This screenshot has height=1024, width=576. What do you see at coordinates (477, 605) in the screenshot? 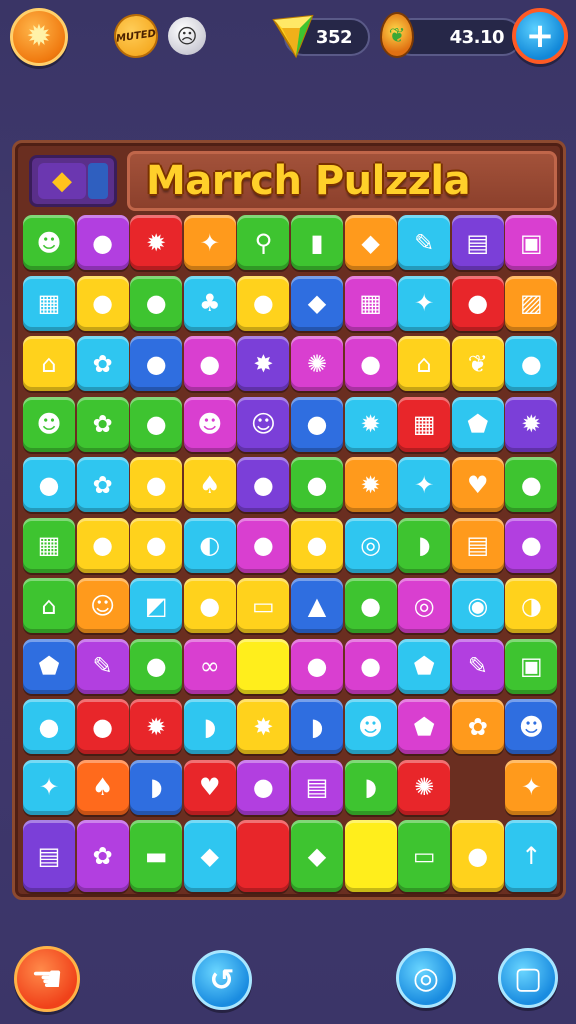
I see `game-tile: ◉` at bounding box center [477, 605].